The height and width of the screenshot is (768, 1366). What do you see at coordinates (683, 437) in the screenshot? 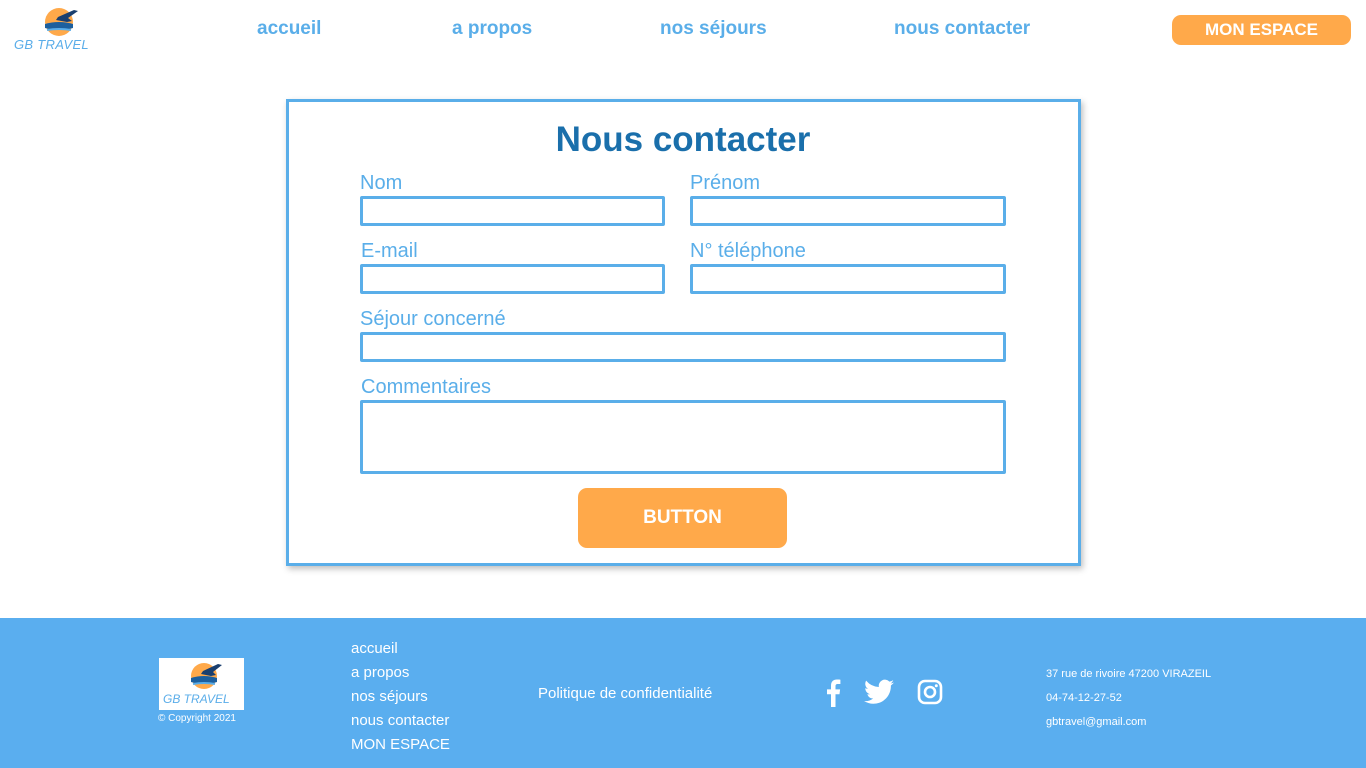
I see `commentaires-textarea` at bounding box center [683, 437].